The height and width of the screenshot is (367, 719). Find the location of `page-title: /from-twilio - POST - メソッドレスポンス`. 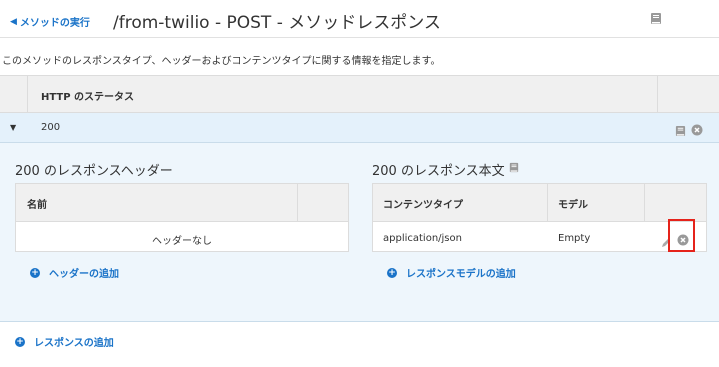

page-title: /from-twilio - POST - メソッドレスポンス is located at coordinates (277, 23).